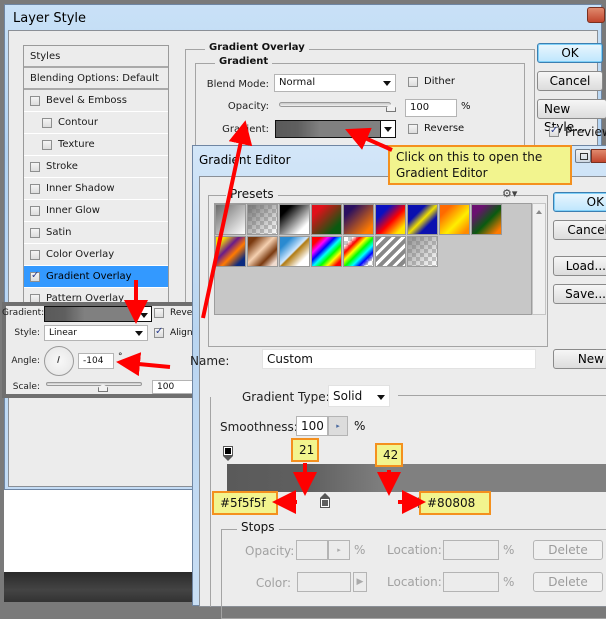 This screenshot has width=606, height=619. Describe the element at coordinates (286, 397) in the screenshot. I see `gradient-type-label: Gradient Type:` at that location.